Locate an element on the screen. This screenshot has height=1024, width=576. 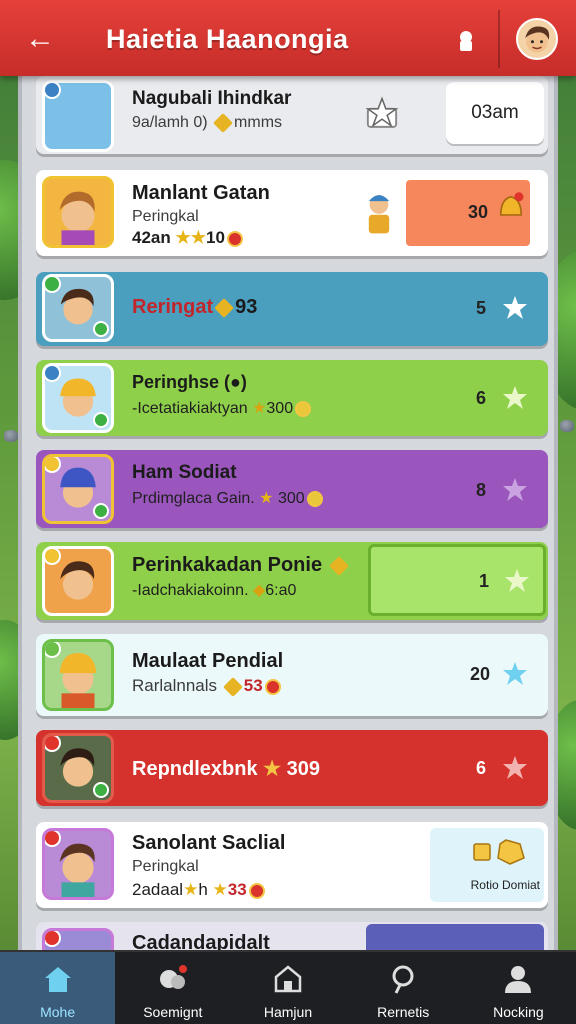
player-name: Perinkakadan Ponie is located at coordinates (241, 565).